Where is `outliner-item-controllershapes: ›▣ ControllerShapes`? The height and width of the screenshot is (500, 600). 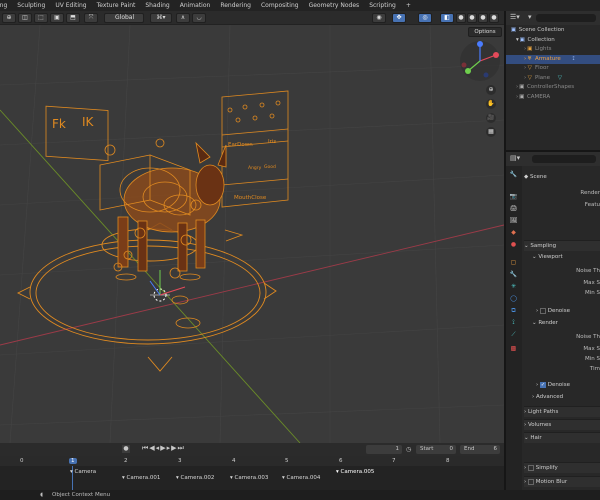
outliner-item-controllershapes: ›▣ ControllerShapes is located at coordinates (553, 88).